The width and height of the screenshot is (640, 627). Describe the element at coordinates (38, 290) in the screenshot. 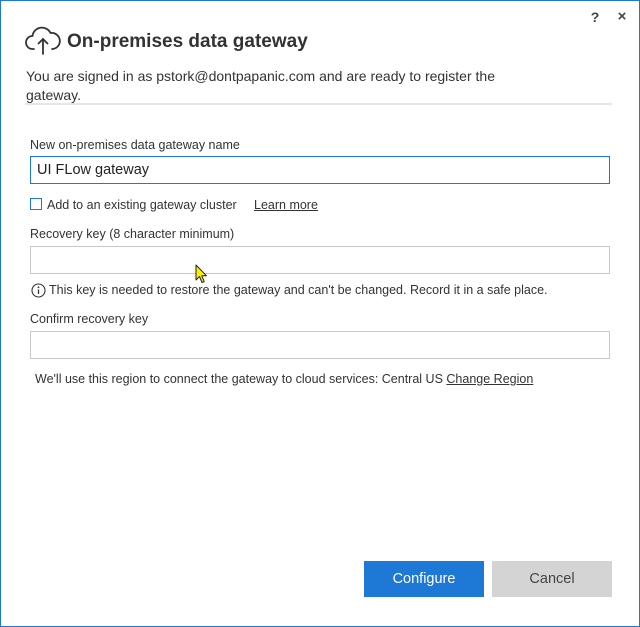

I see `info-icon` at that location.